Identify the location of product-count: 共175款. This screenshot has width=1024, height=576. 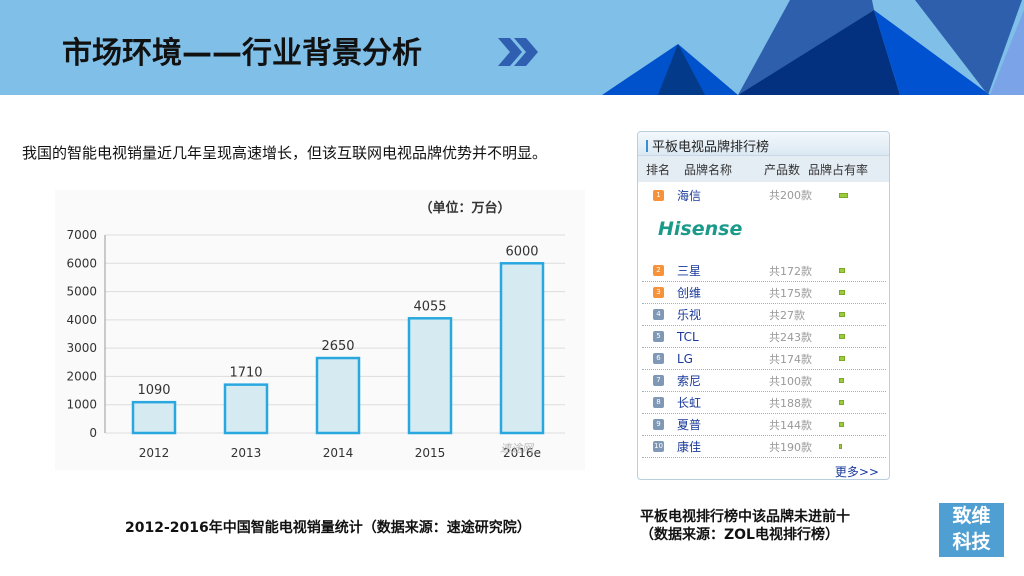
(790, 293).